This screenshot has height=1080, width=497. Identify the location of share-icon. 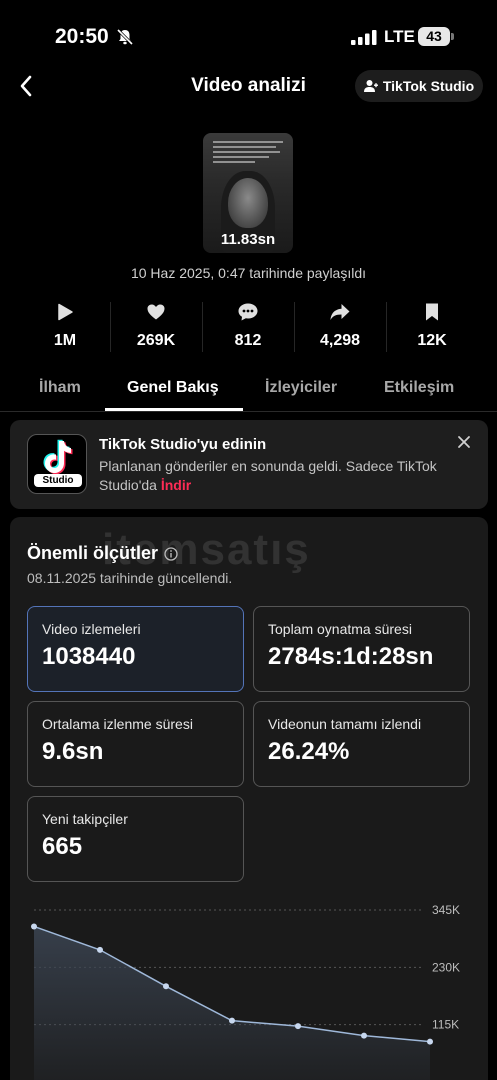
(340, 312).